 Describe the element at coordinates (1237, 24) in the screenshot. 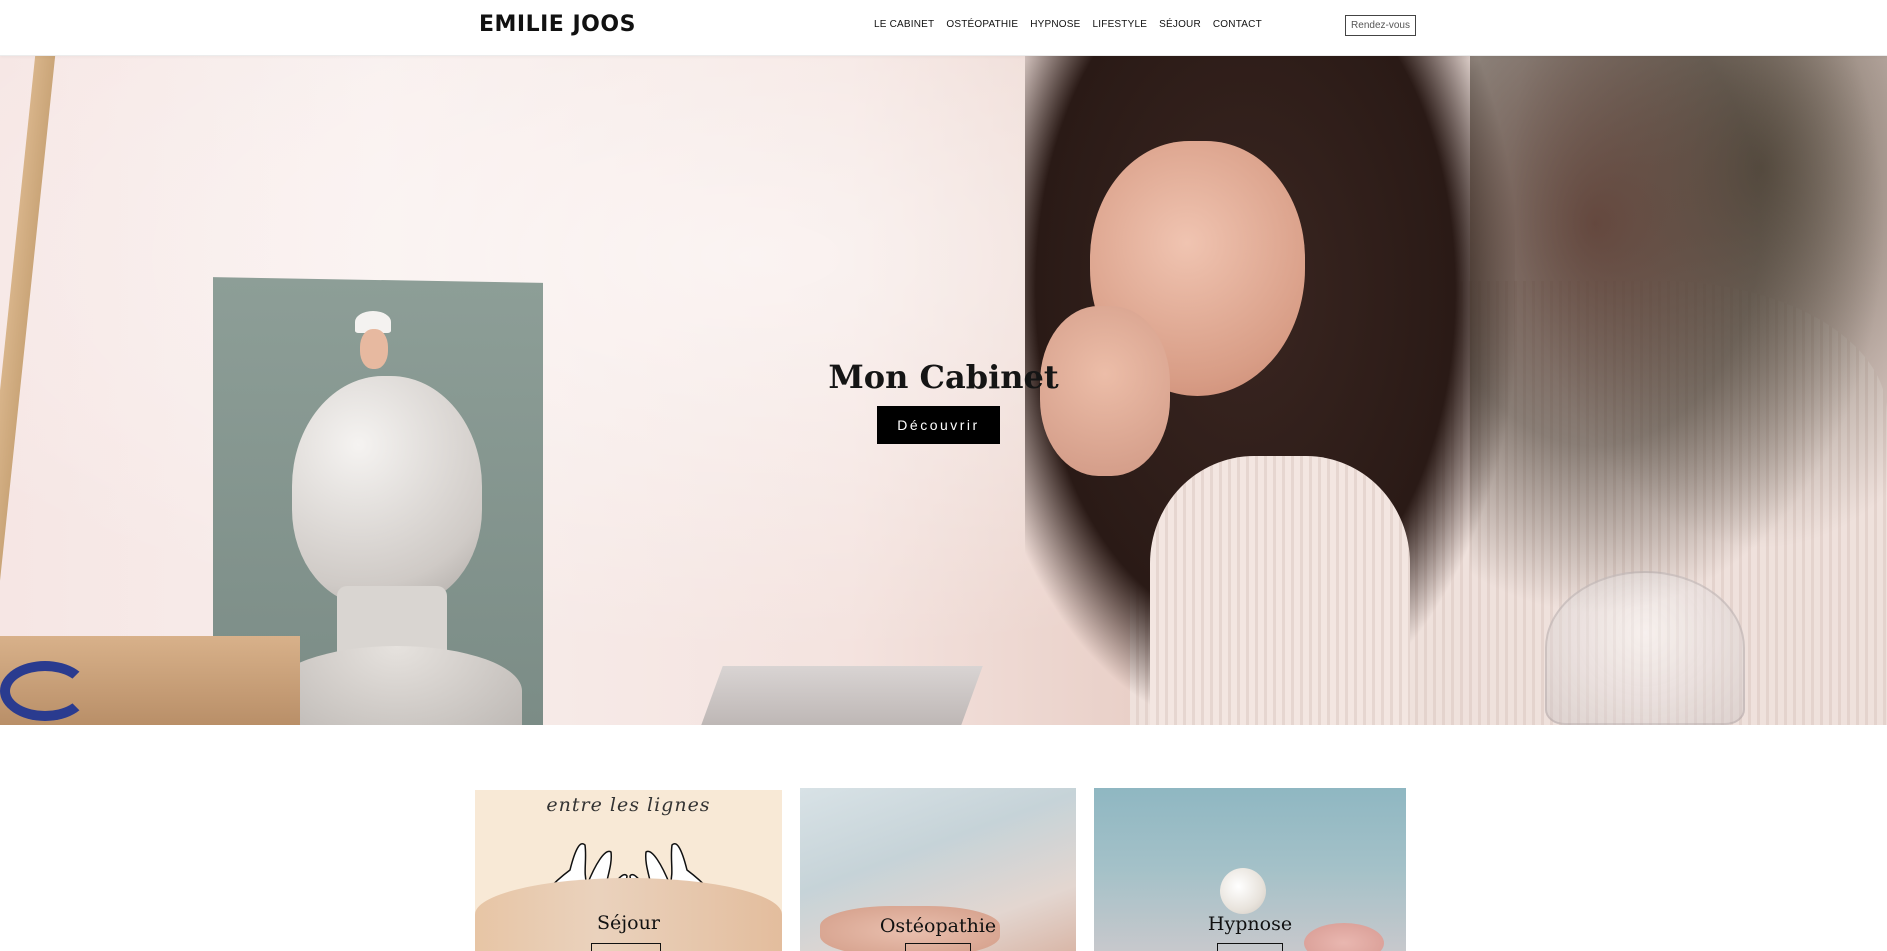

I see `nav-item-contact: CONTACT` at that location.